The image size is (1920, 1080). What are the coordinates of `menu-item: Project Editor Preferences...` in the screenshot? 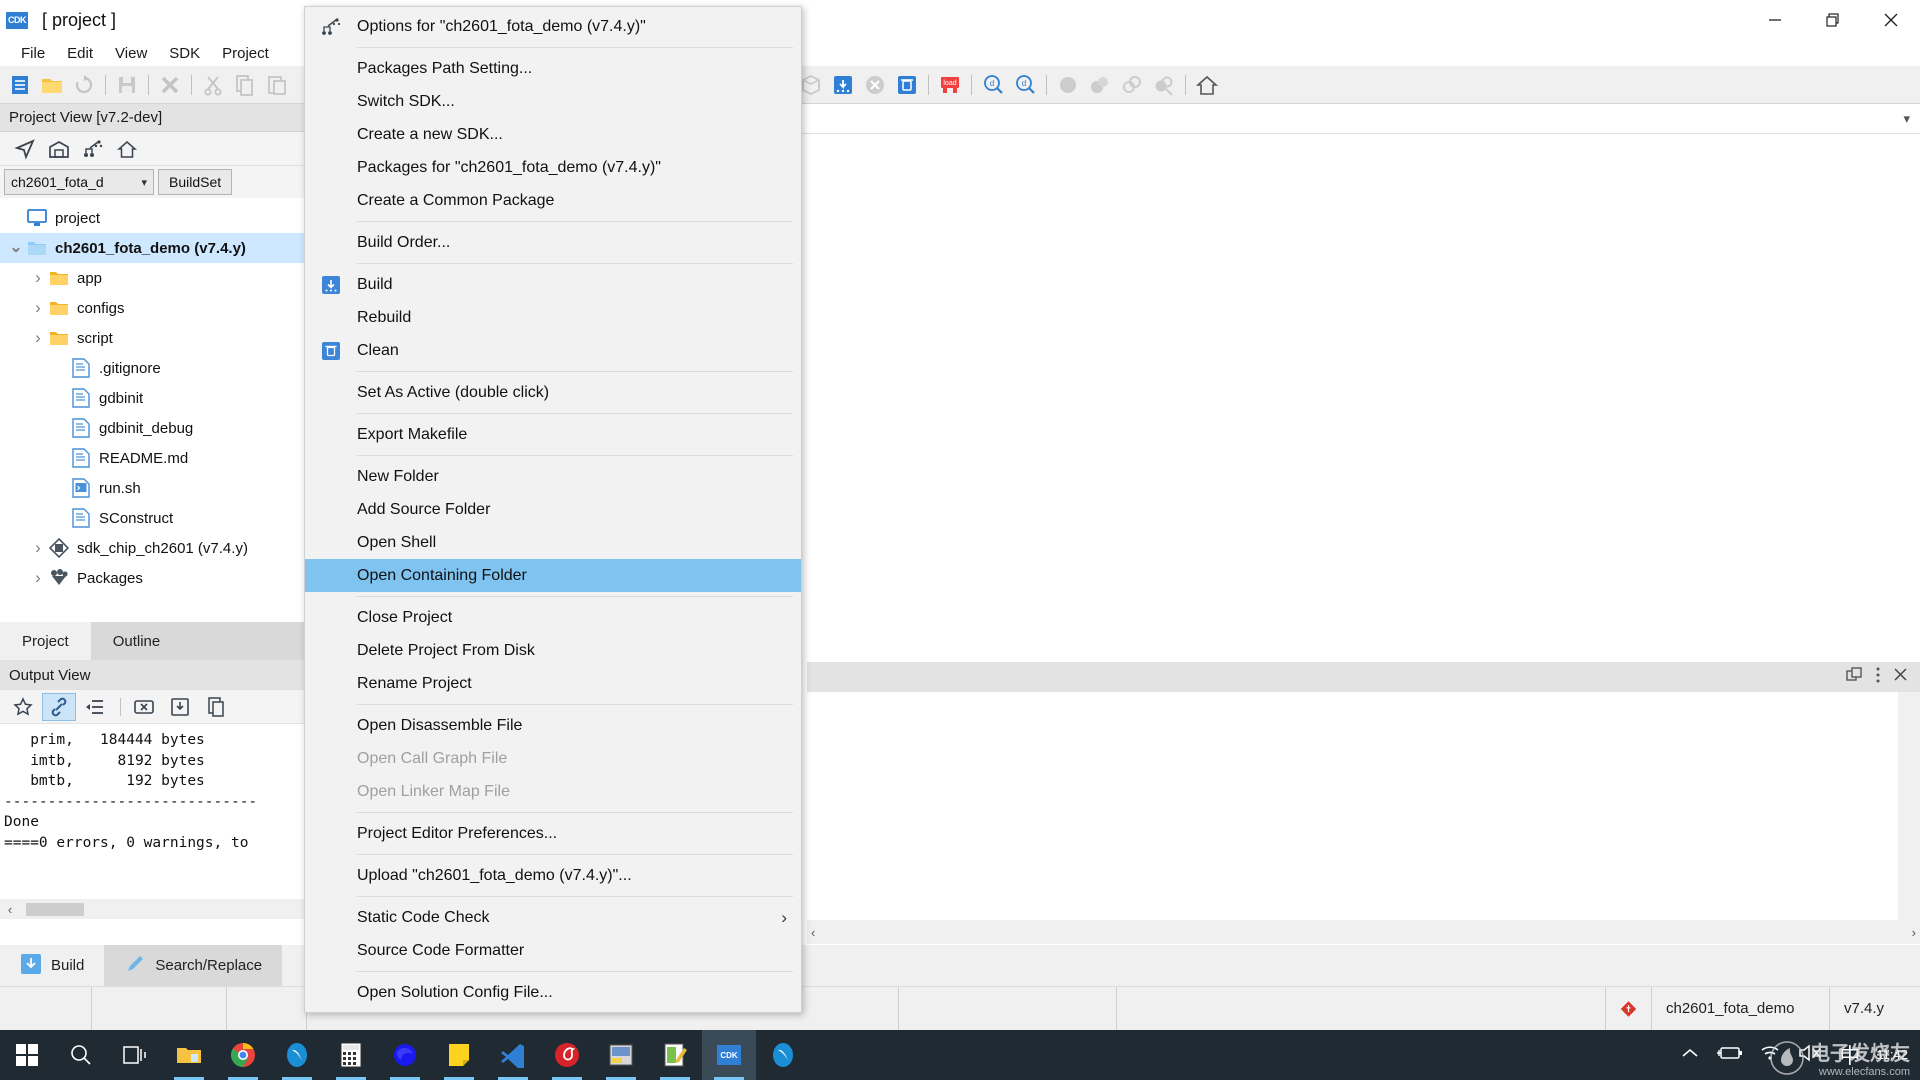 It's located at (553, 833).